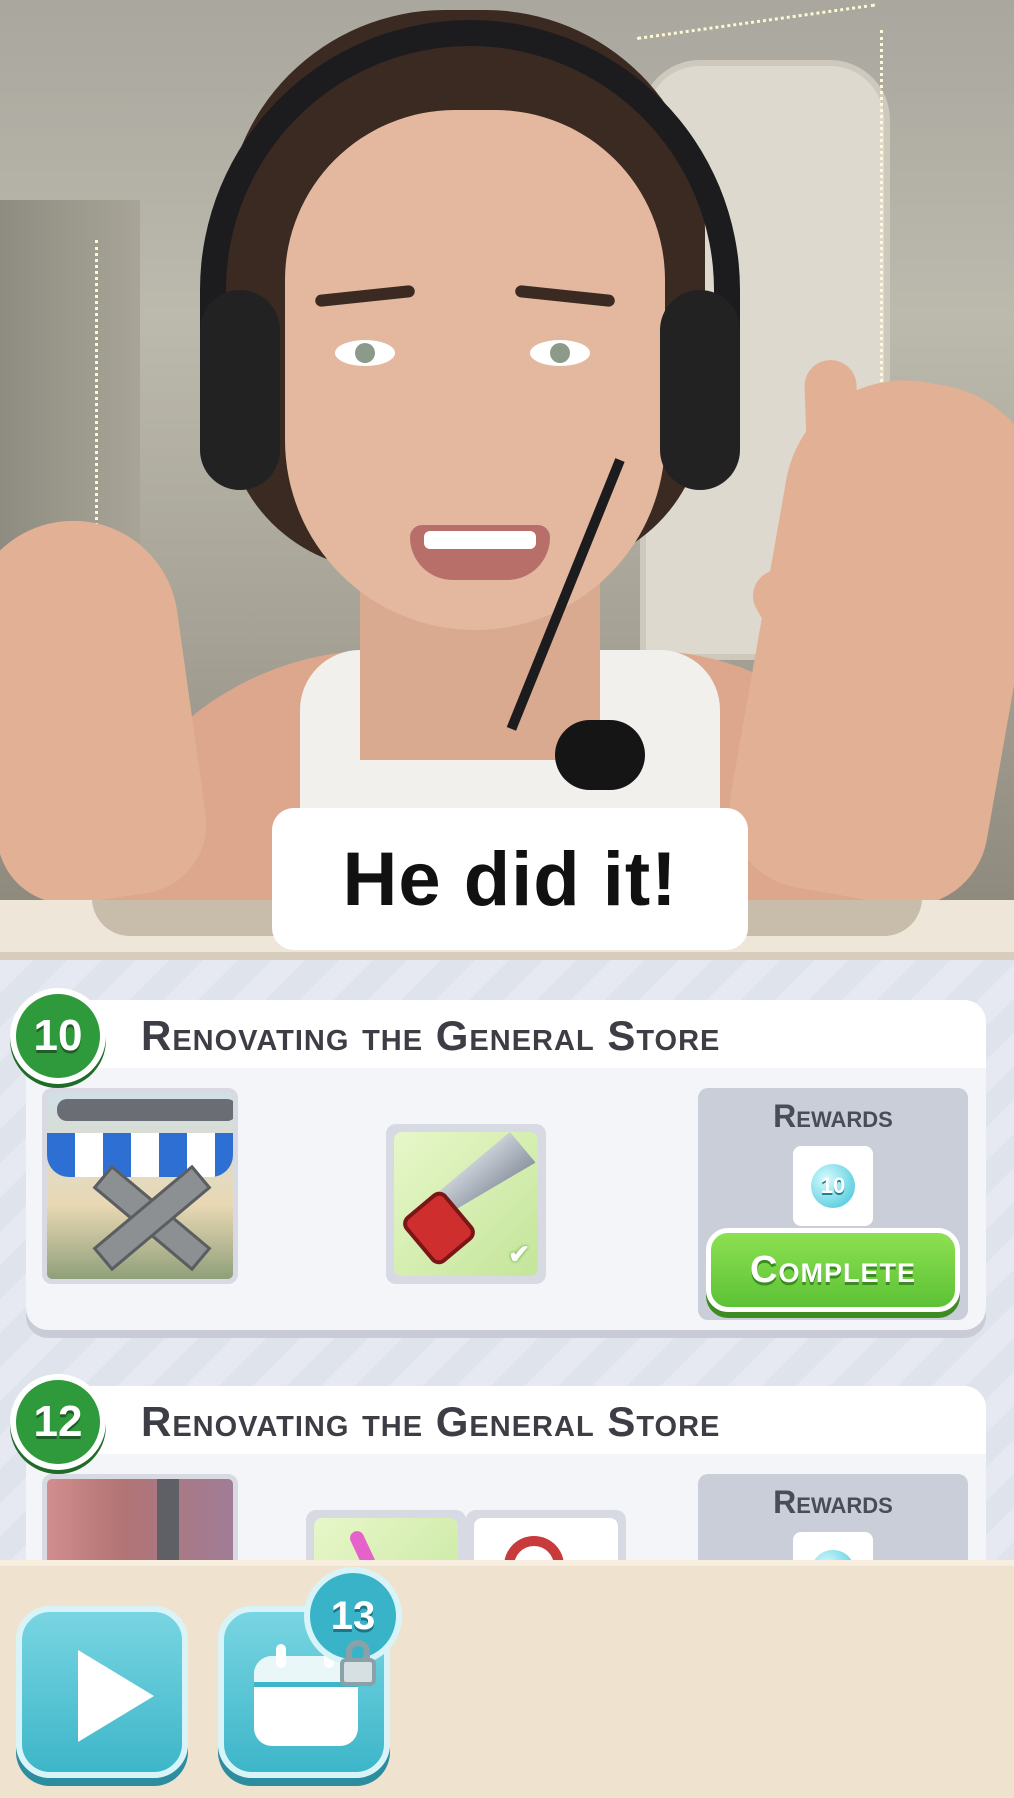 The image size is (1014, 1798). What do you see at coordinates (600, 755) in the screenshot?
I see `headset-mic` at bounding box center [600, 755].